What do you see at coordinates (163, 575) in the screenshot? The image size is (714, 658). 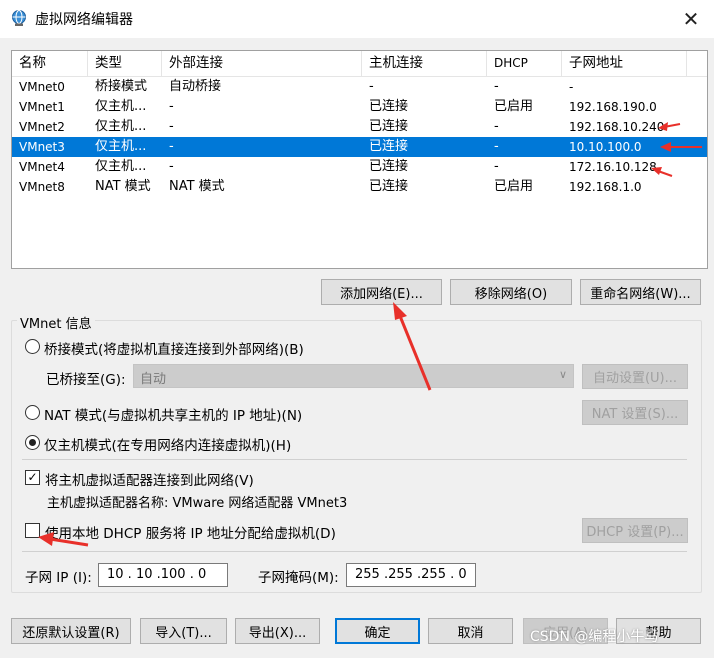 I see `subnet-ip-input: 10 . 10 .100 . 0` at bounding box center [163, 575].